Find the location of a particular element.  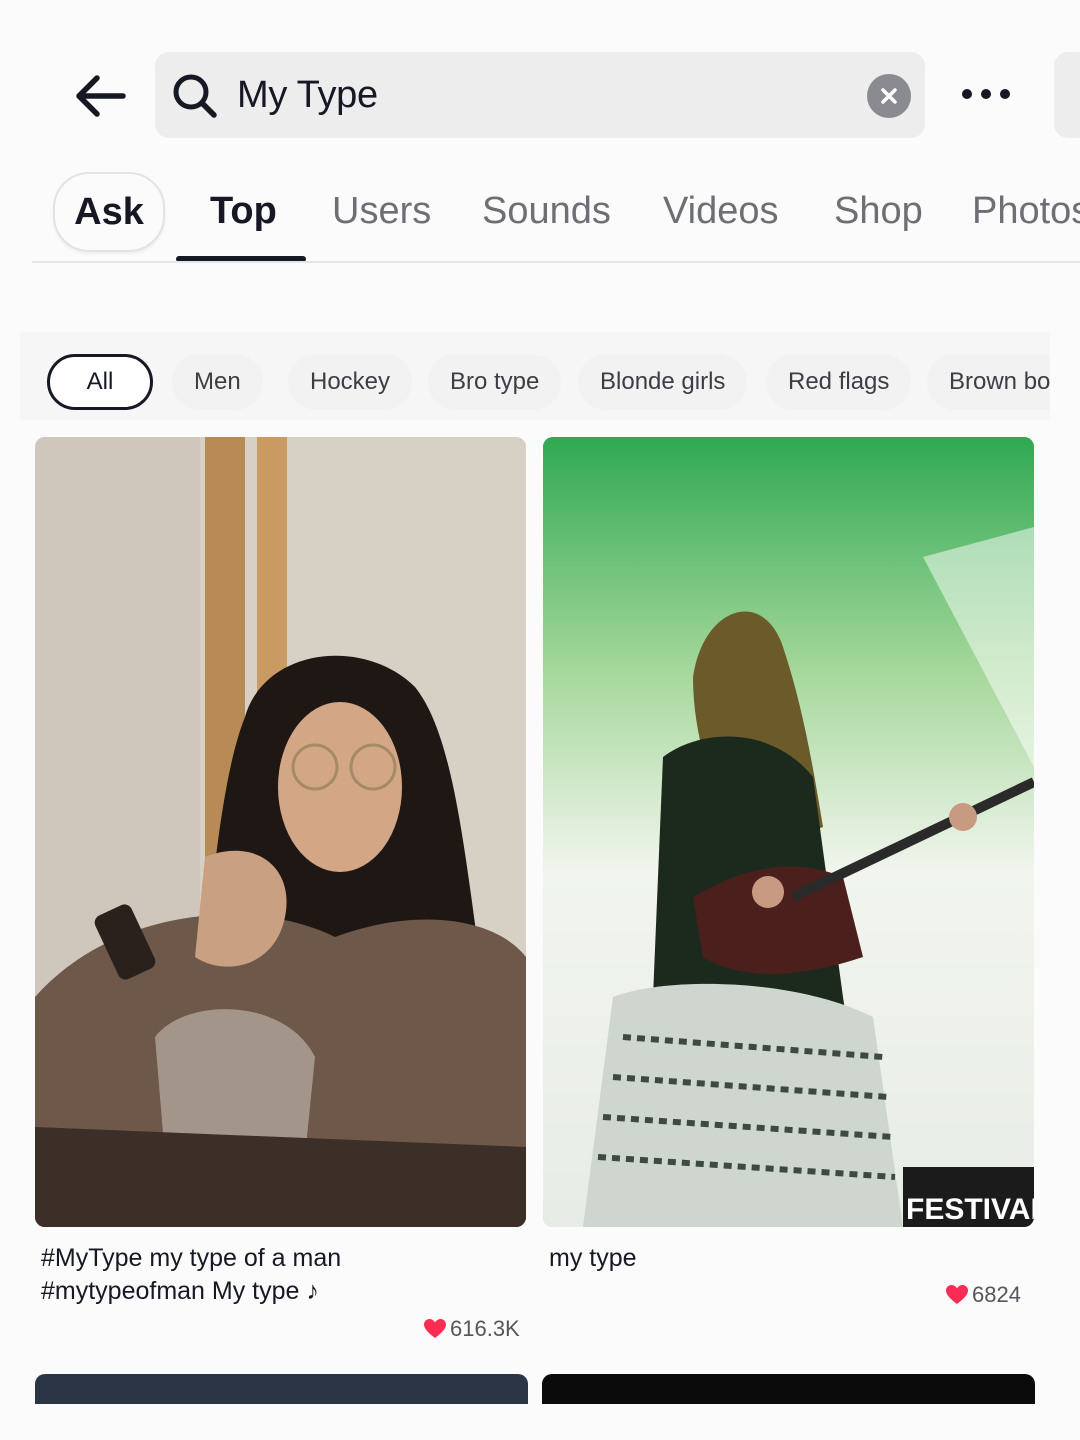

filter-chip-hockey: Hockey is located at coordinates (350, 382).